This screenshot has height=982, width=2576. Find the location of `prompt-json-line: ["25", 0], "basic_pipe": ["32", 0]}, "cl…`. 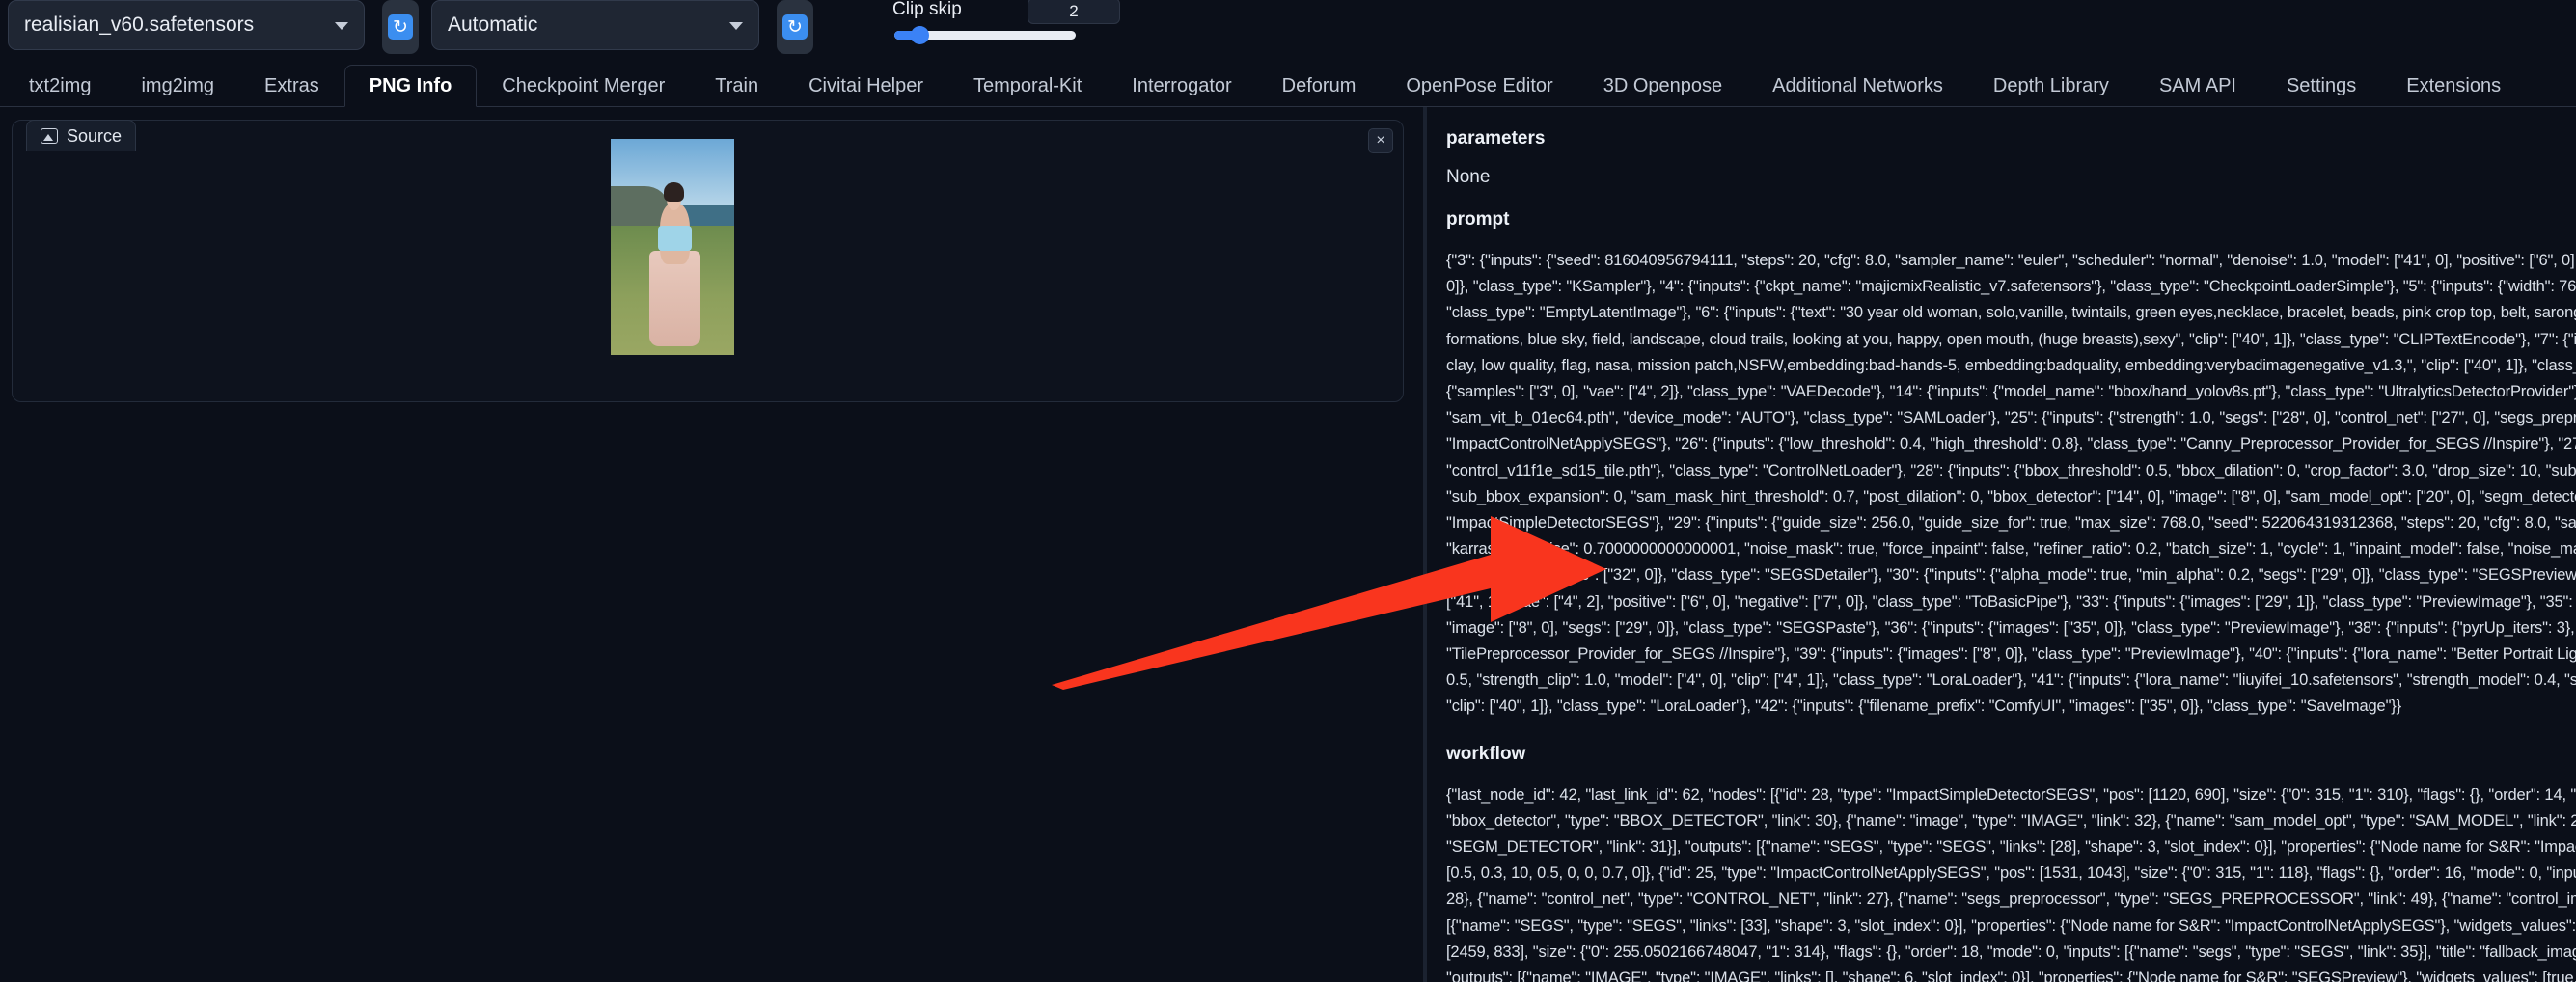

prompt-json-line: ["25", 0], "basic_pipe": ["32", 0]}, "cl… is located at coordinates (2011, 575).